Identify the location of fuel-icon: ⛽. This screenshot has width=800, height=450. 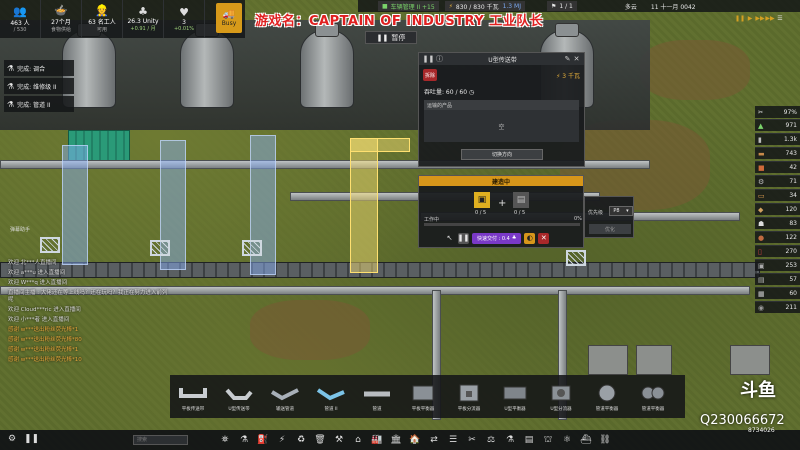
(263, 440).